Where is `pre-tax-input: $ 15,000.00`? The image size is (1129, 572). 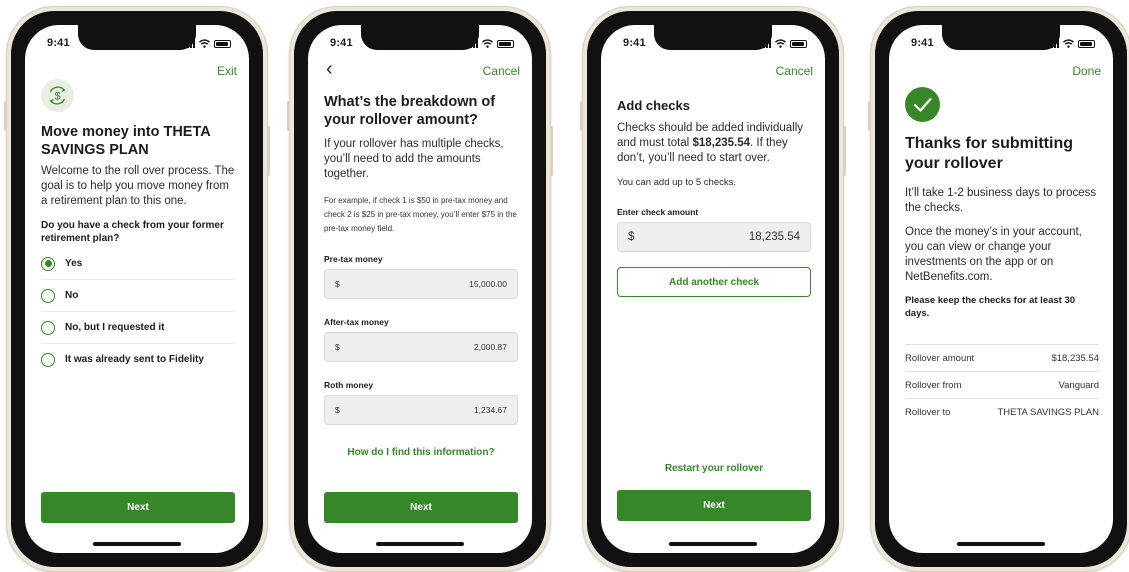 pre-tax-input: $ 15,000.00 is located at coordinates (421, 284).